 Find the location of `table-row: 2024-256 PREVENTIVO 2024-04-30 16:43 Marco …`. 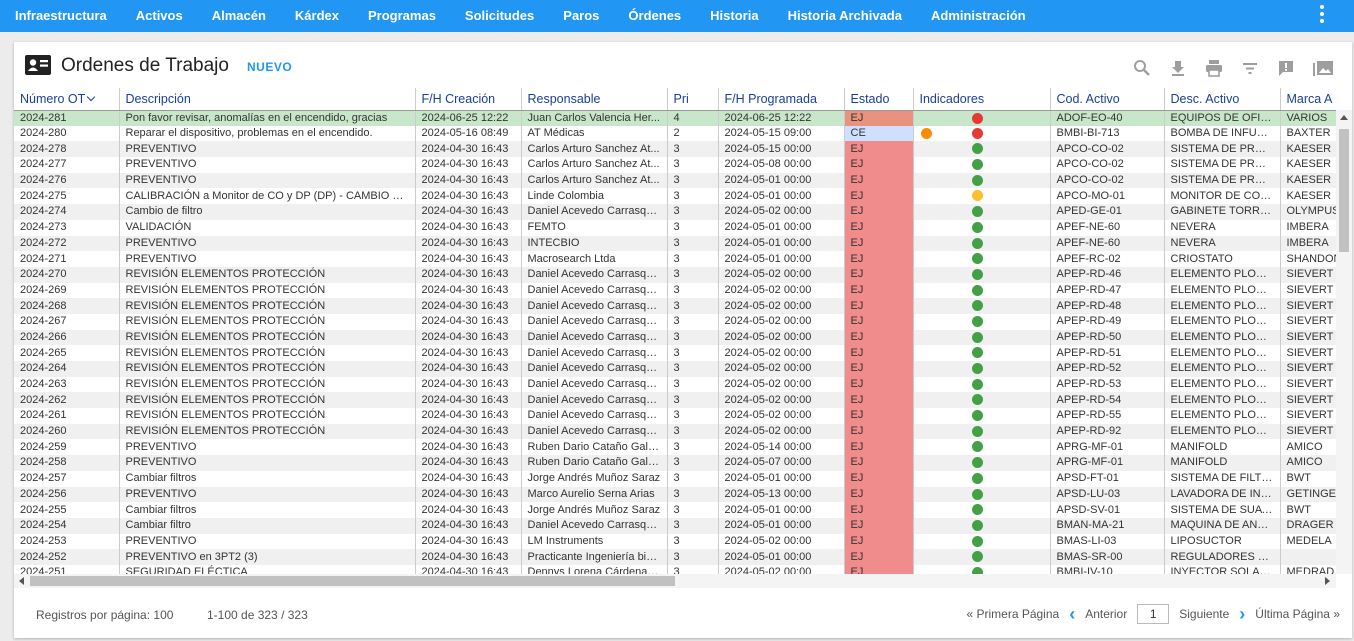

table-row: 2024-256 PREVENTIVO 2024-04-30 16:43 Marco … is located at coordinates (675, 494).